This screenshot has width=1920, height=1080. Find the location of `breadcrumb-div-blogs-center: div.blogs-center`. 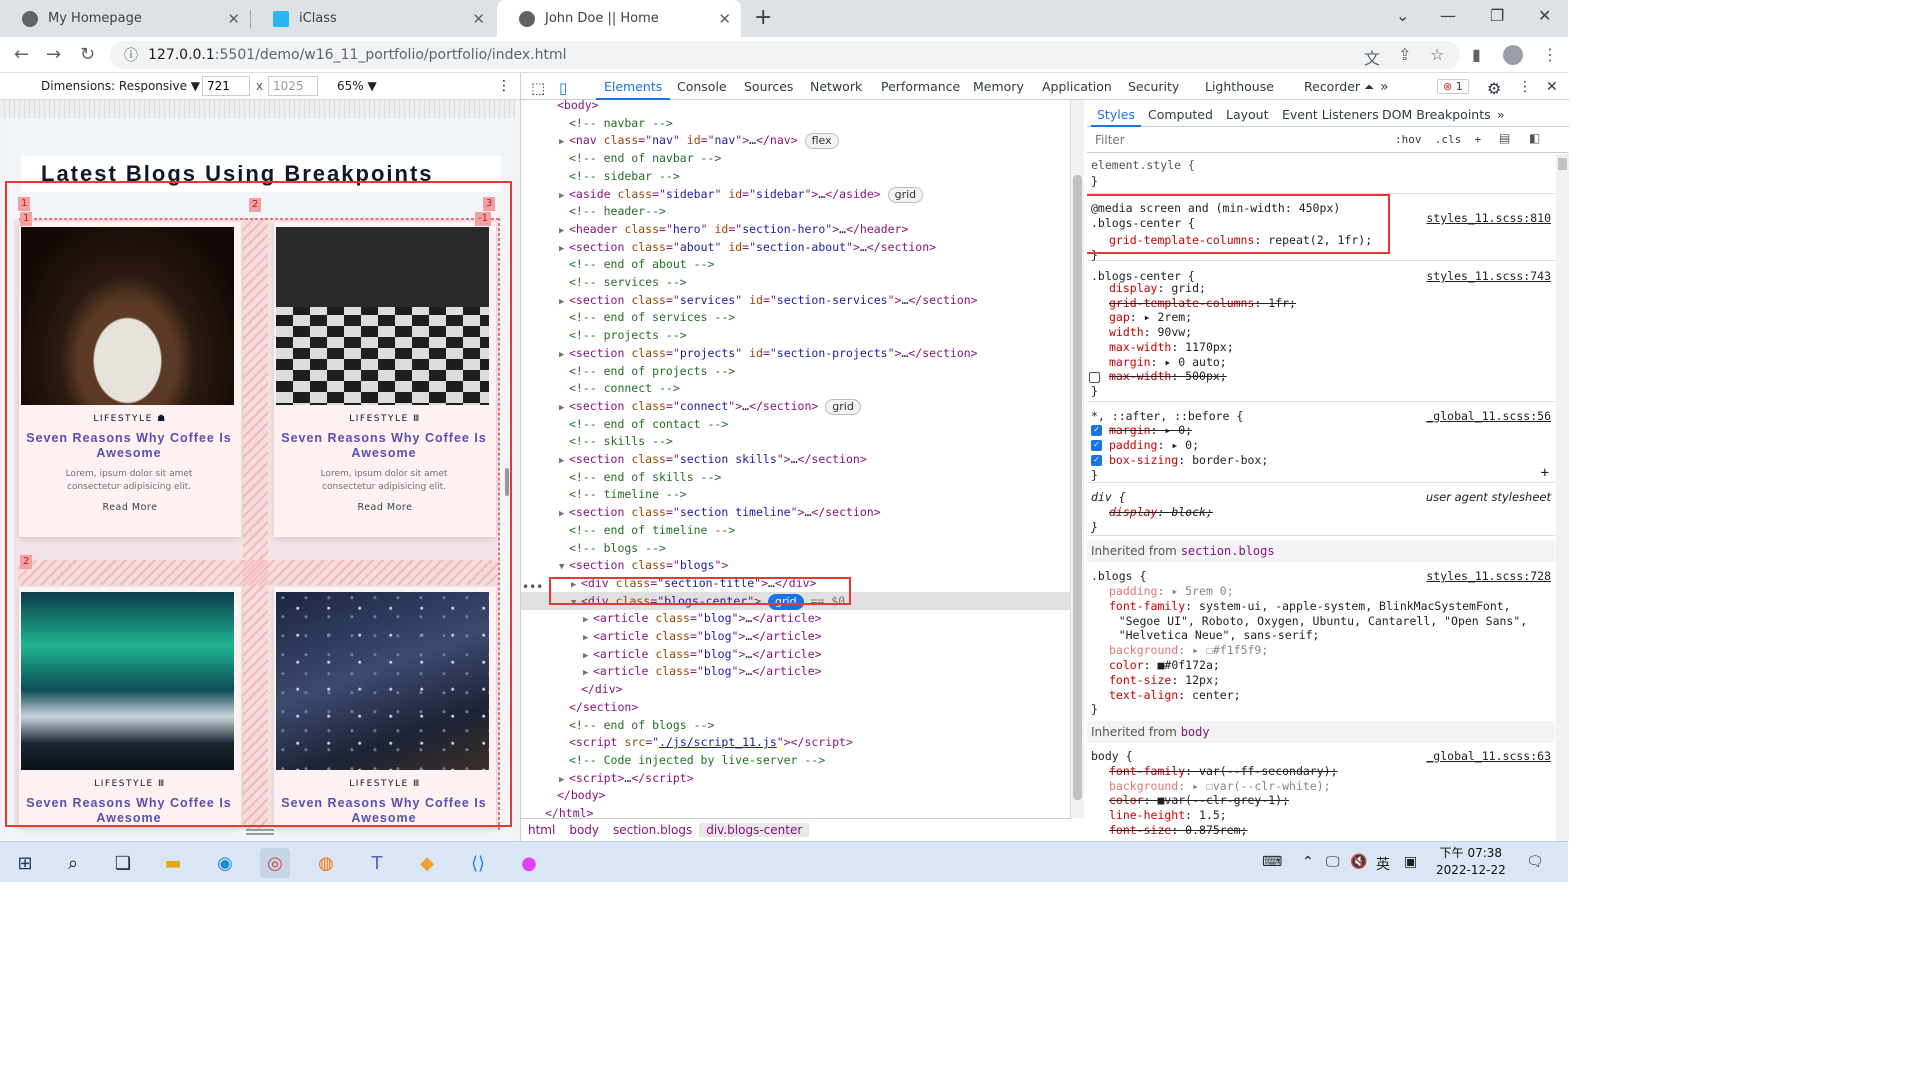

breadcrumb-div-blogs-center: div.blogs-center is located at coordinates (754, 830).